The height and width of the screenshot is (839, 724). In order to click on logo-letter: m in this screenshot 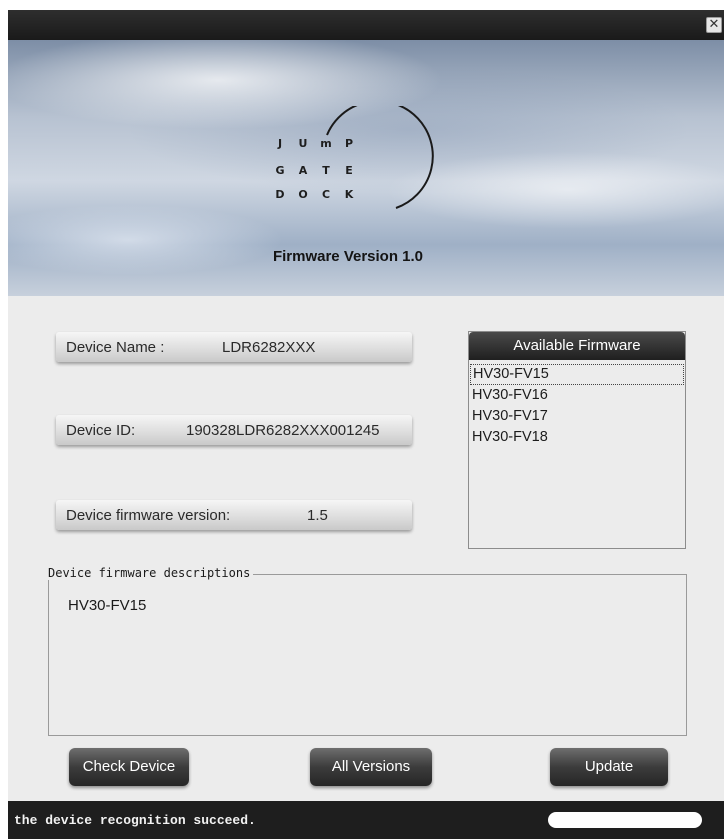, I will do `click(326, 143)`.